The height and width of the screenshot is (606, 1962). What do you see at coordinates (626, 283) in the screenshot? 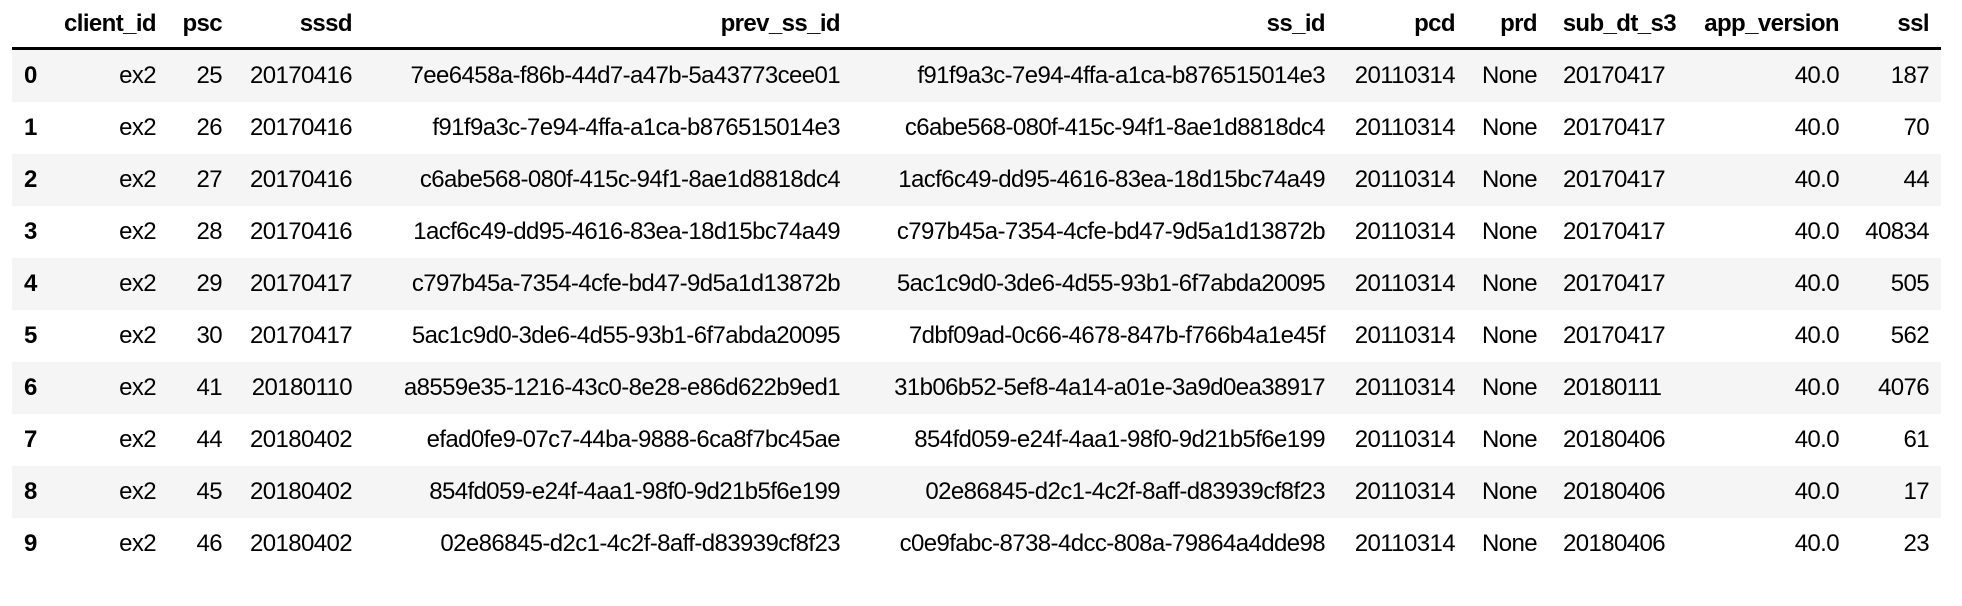
I see `cell-prev-ss-id: c797b45a-7354-4cfe-bd47-9d5a1d13872b` at bounding box center [626, 283].